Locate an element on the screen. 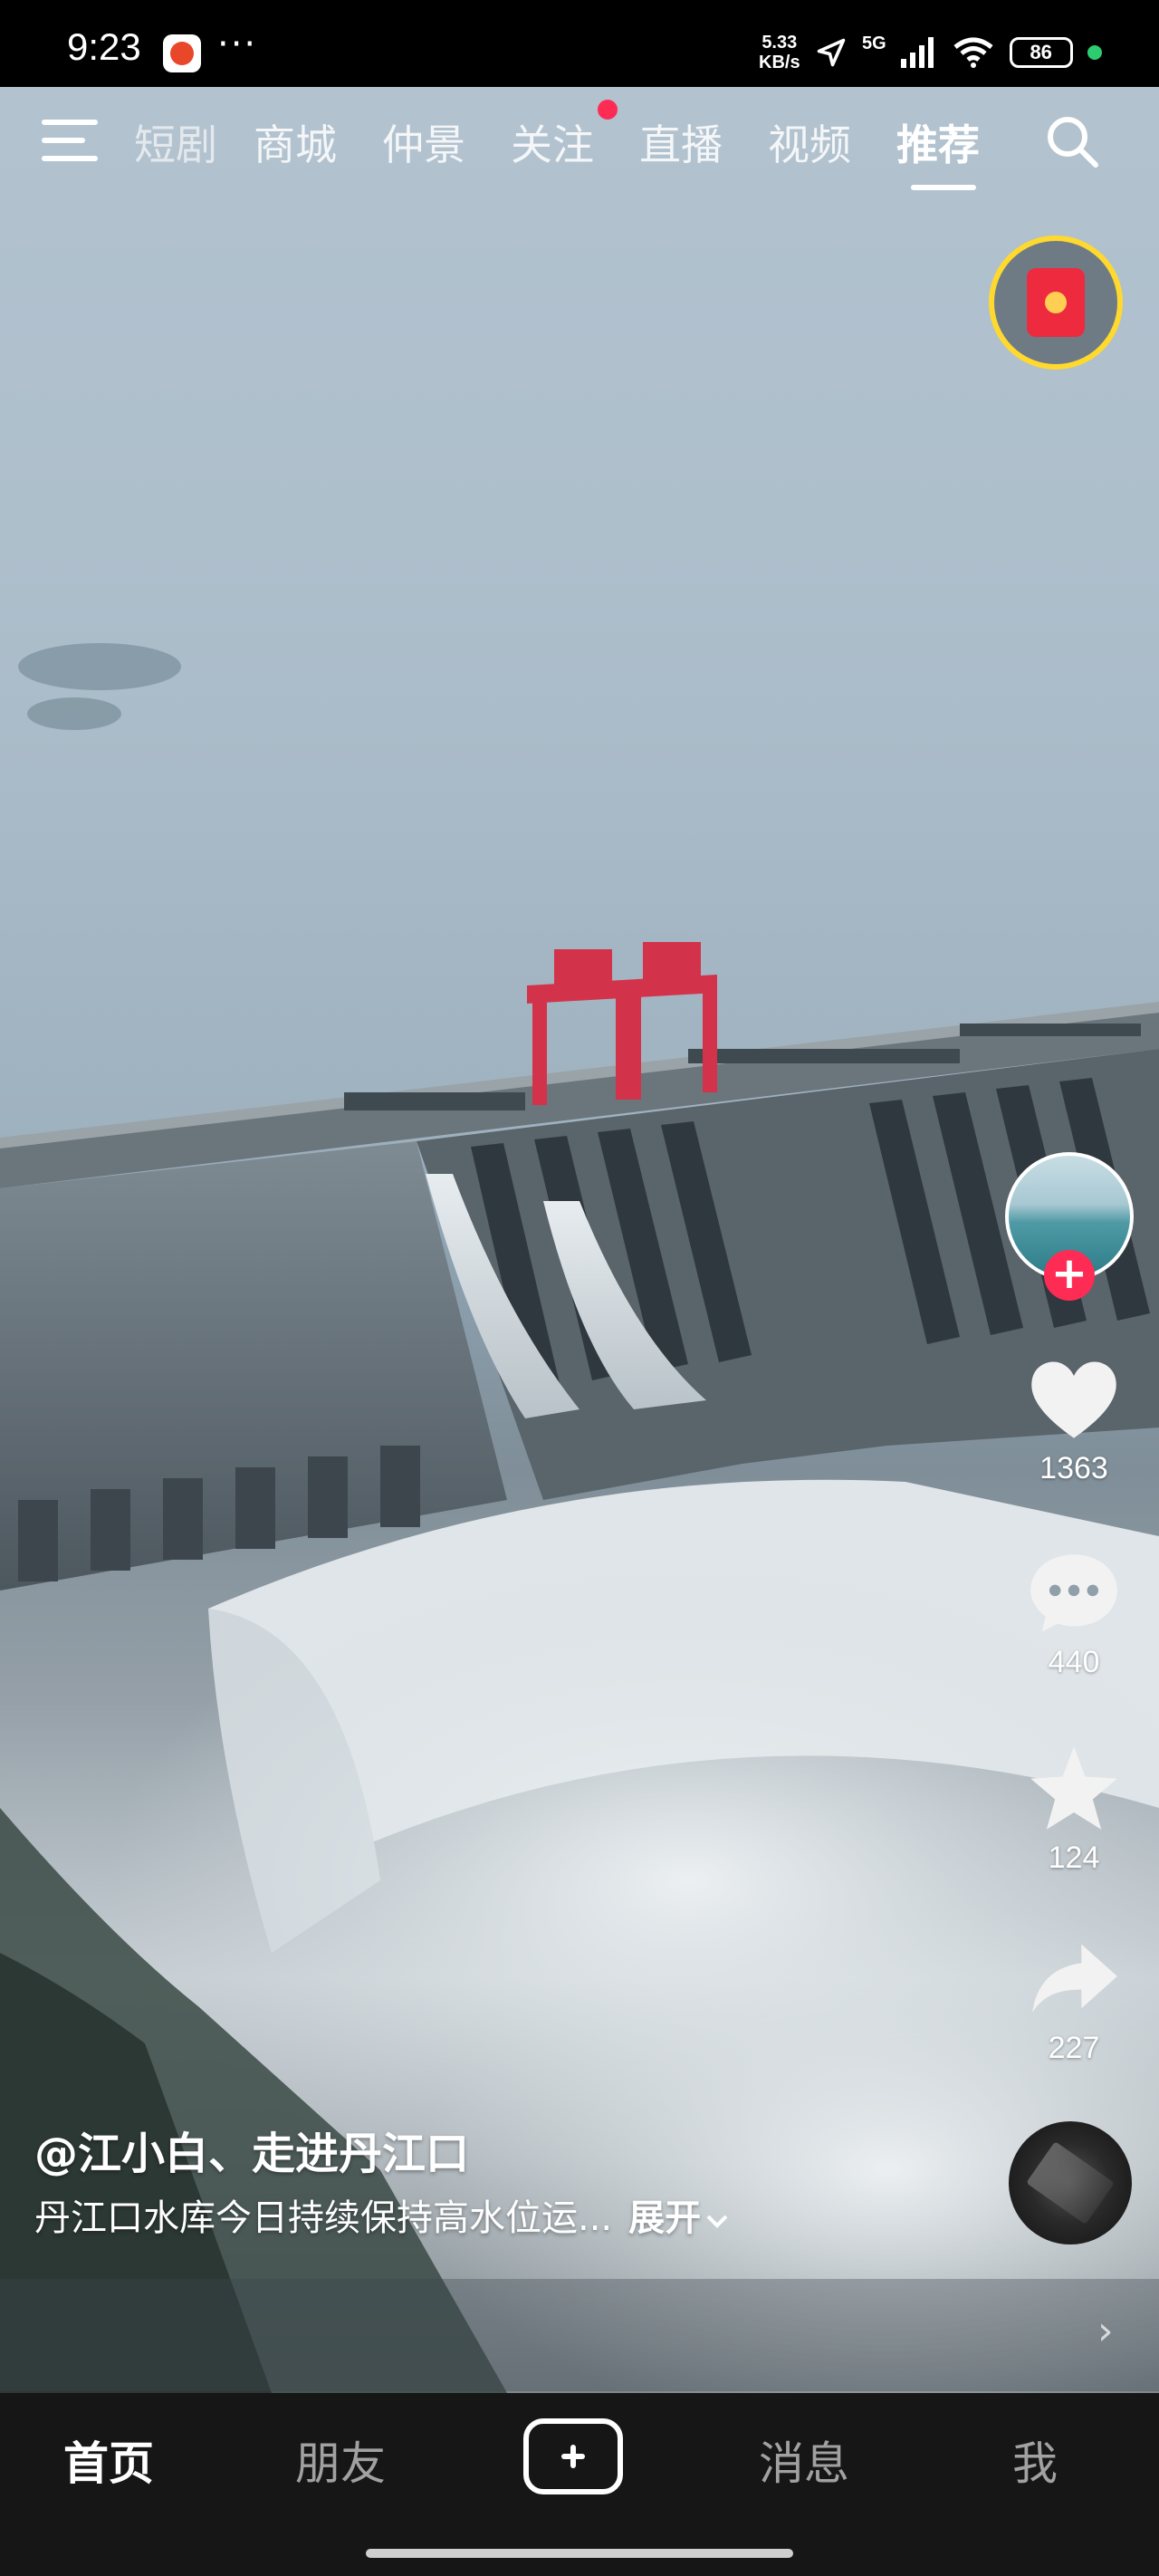 This screenshot has width=1159, height=2576. tab-mall: 商城 is located at coordinates (295, 142).